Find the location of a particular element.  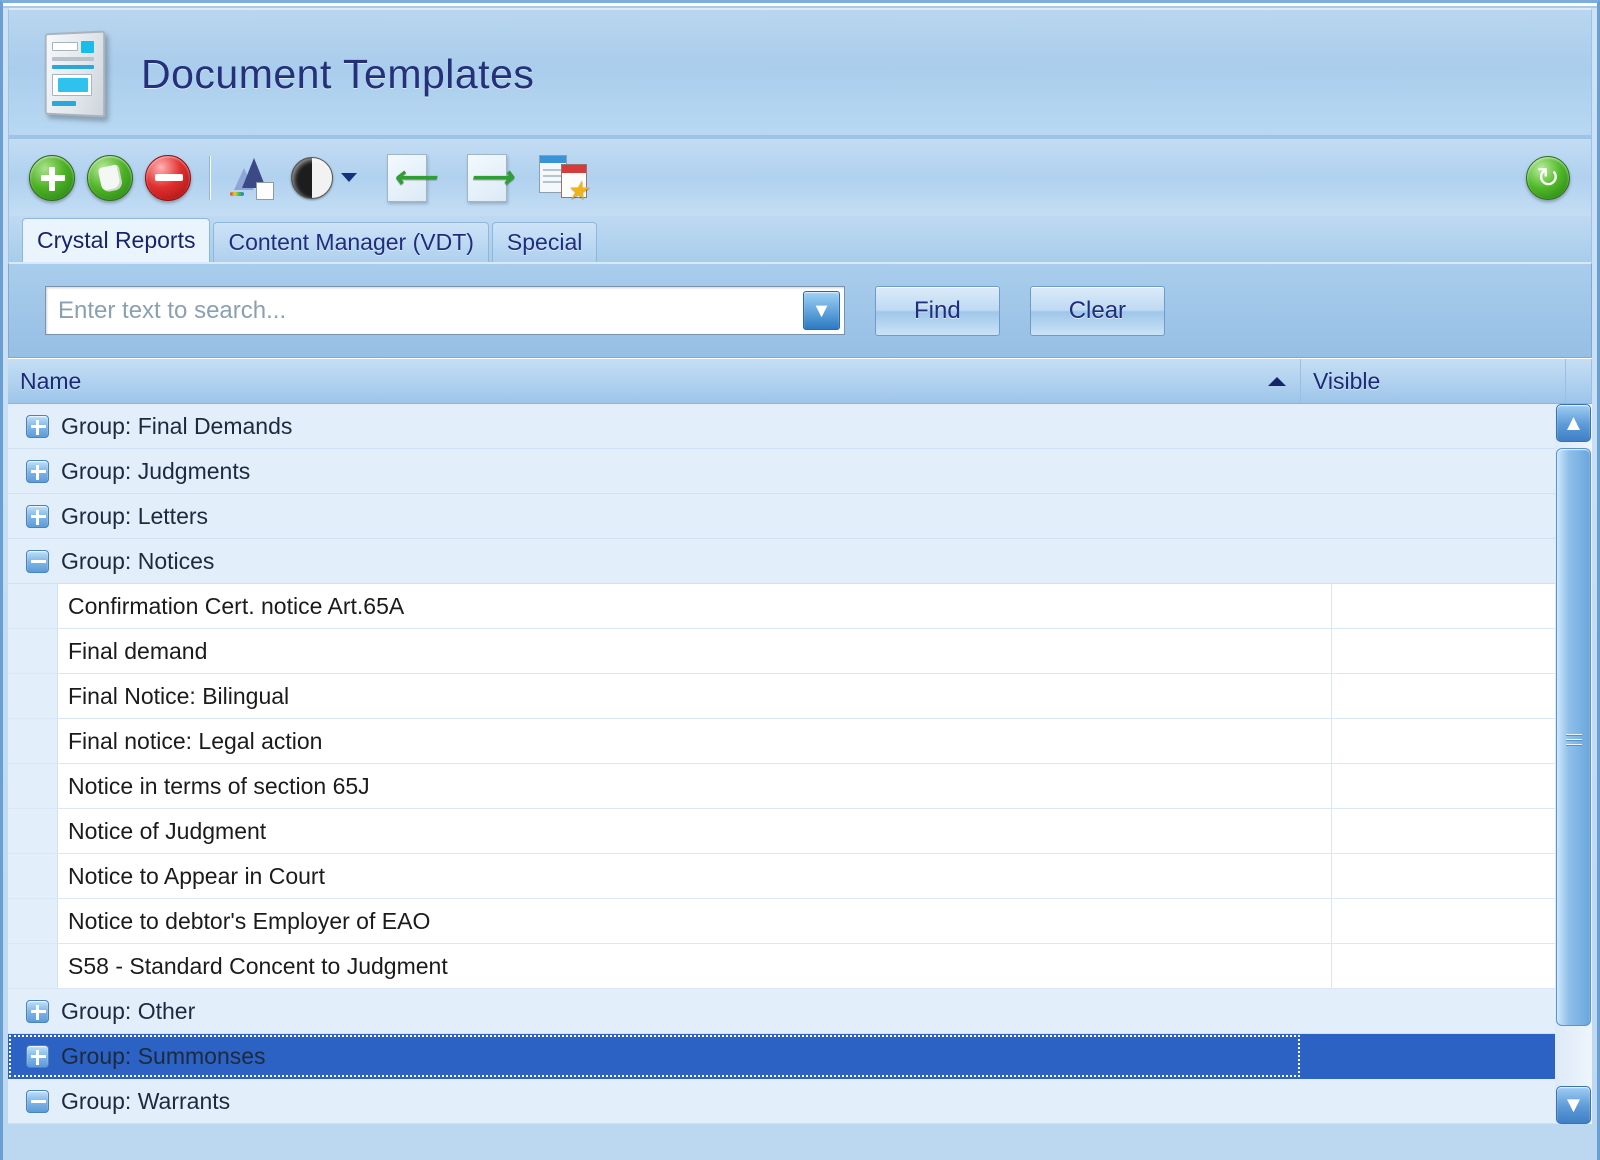

scroll-down-button: ▼ is located at coordinates (1573, 1105).